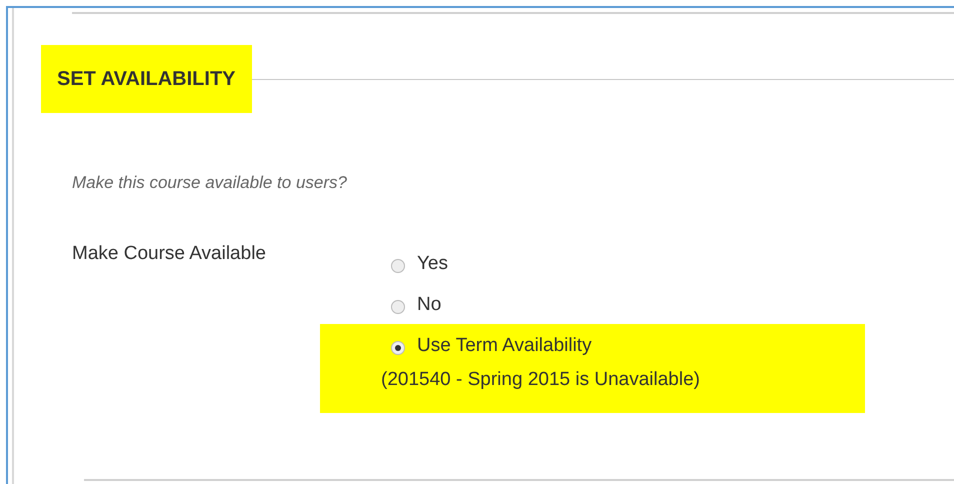 This screenshot has width=954, height=484. What do you see at coordinates (429, 304) in the screenshot?
I see `option-label: No` at bounding box center [429, 304].